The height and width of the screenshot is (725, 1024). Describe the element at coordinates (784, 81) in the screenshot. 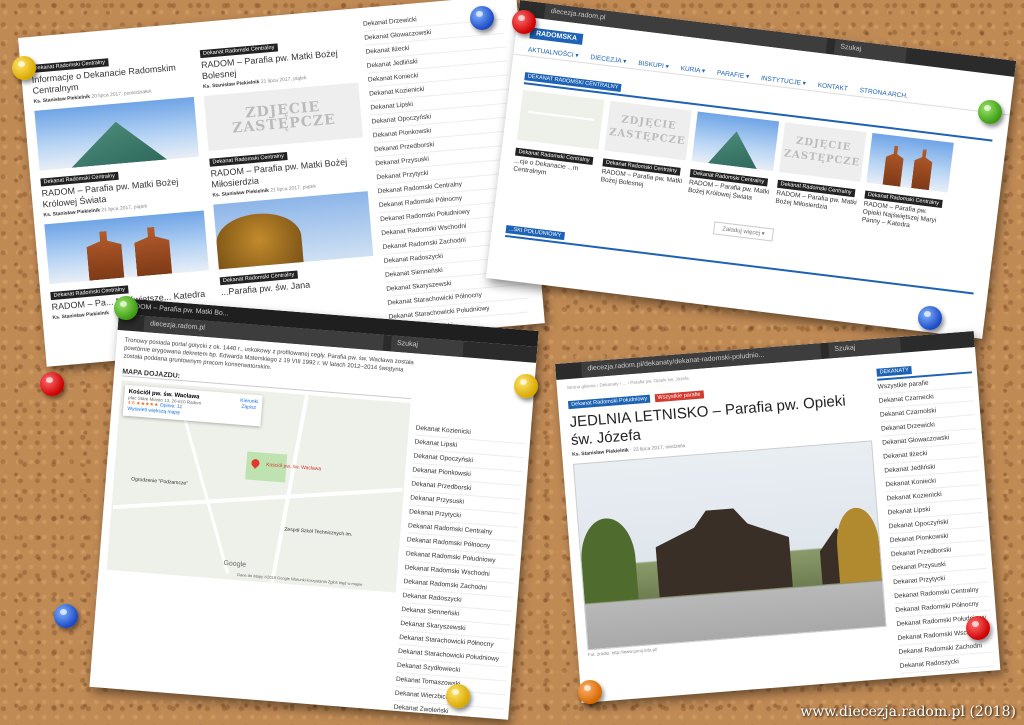

I see `nav-item: INSTYTUCJE ▾` at that location.